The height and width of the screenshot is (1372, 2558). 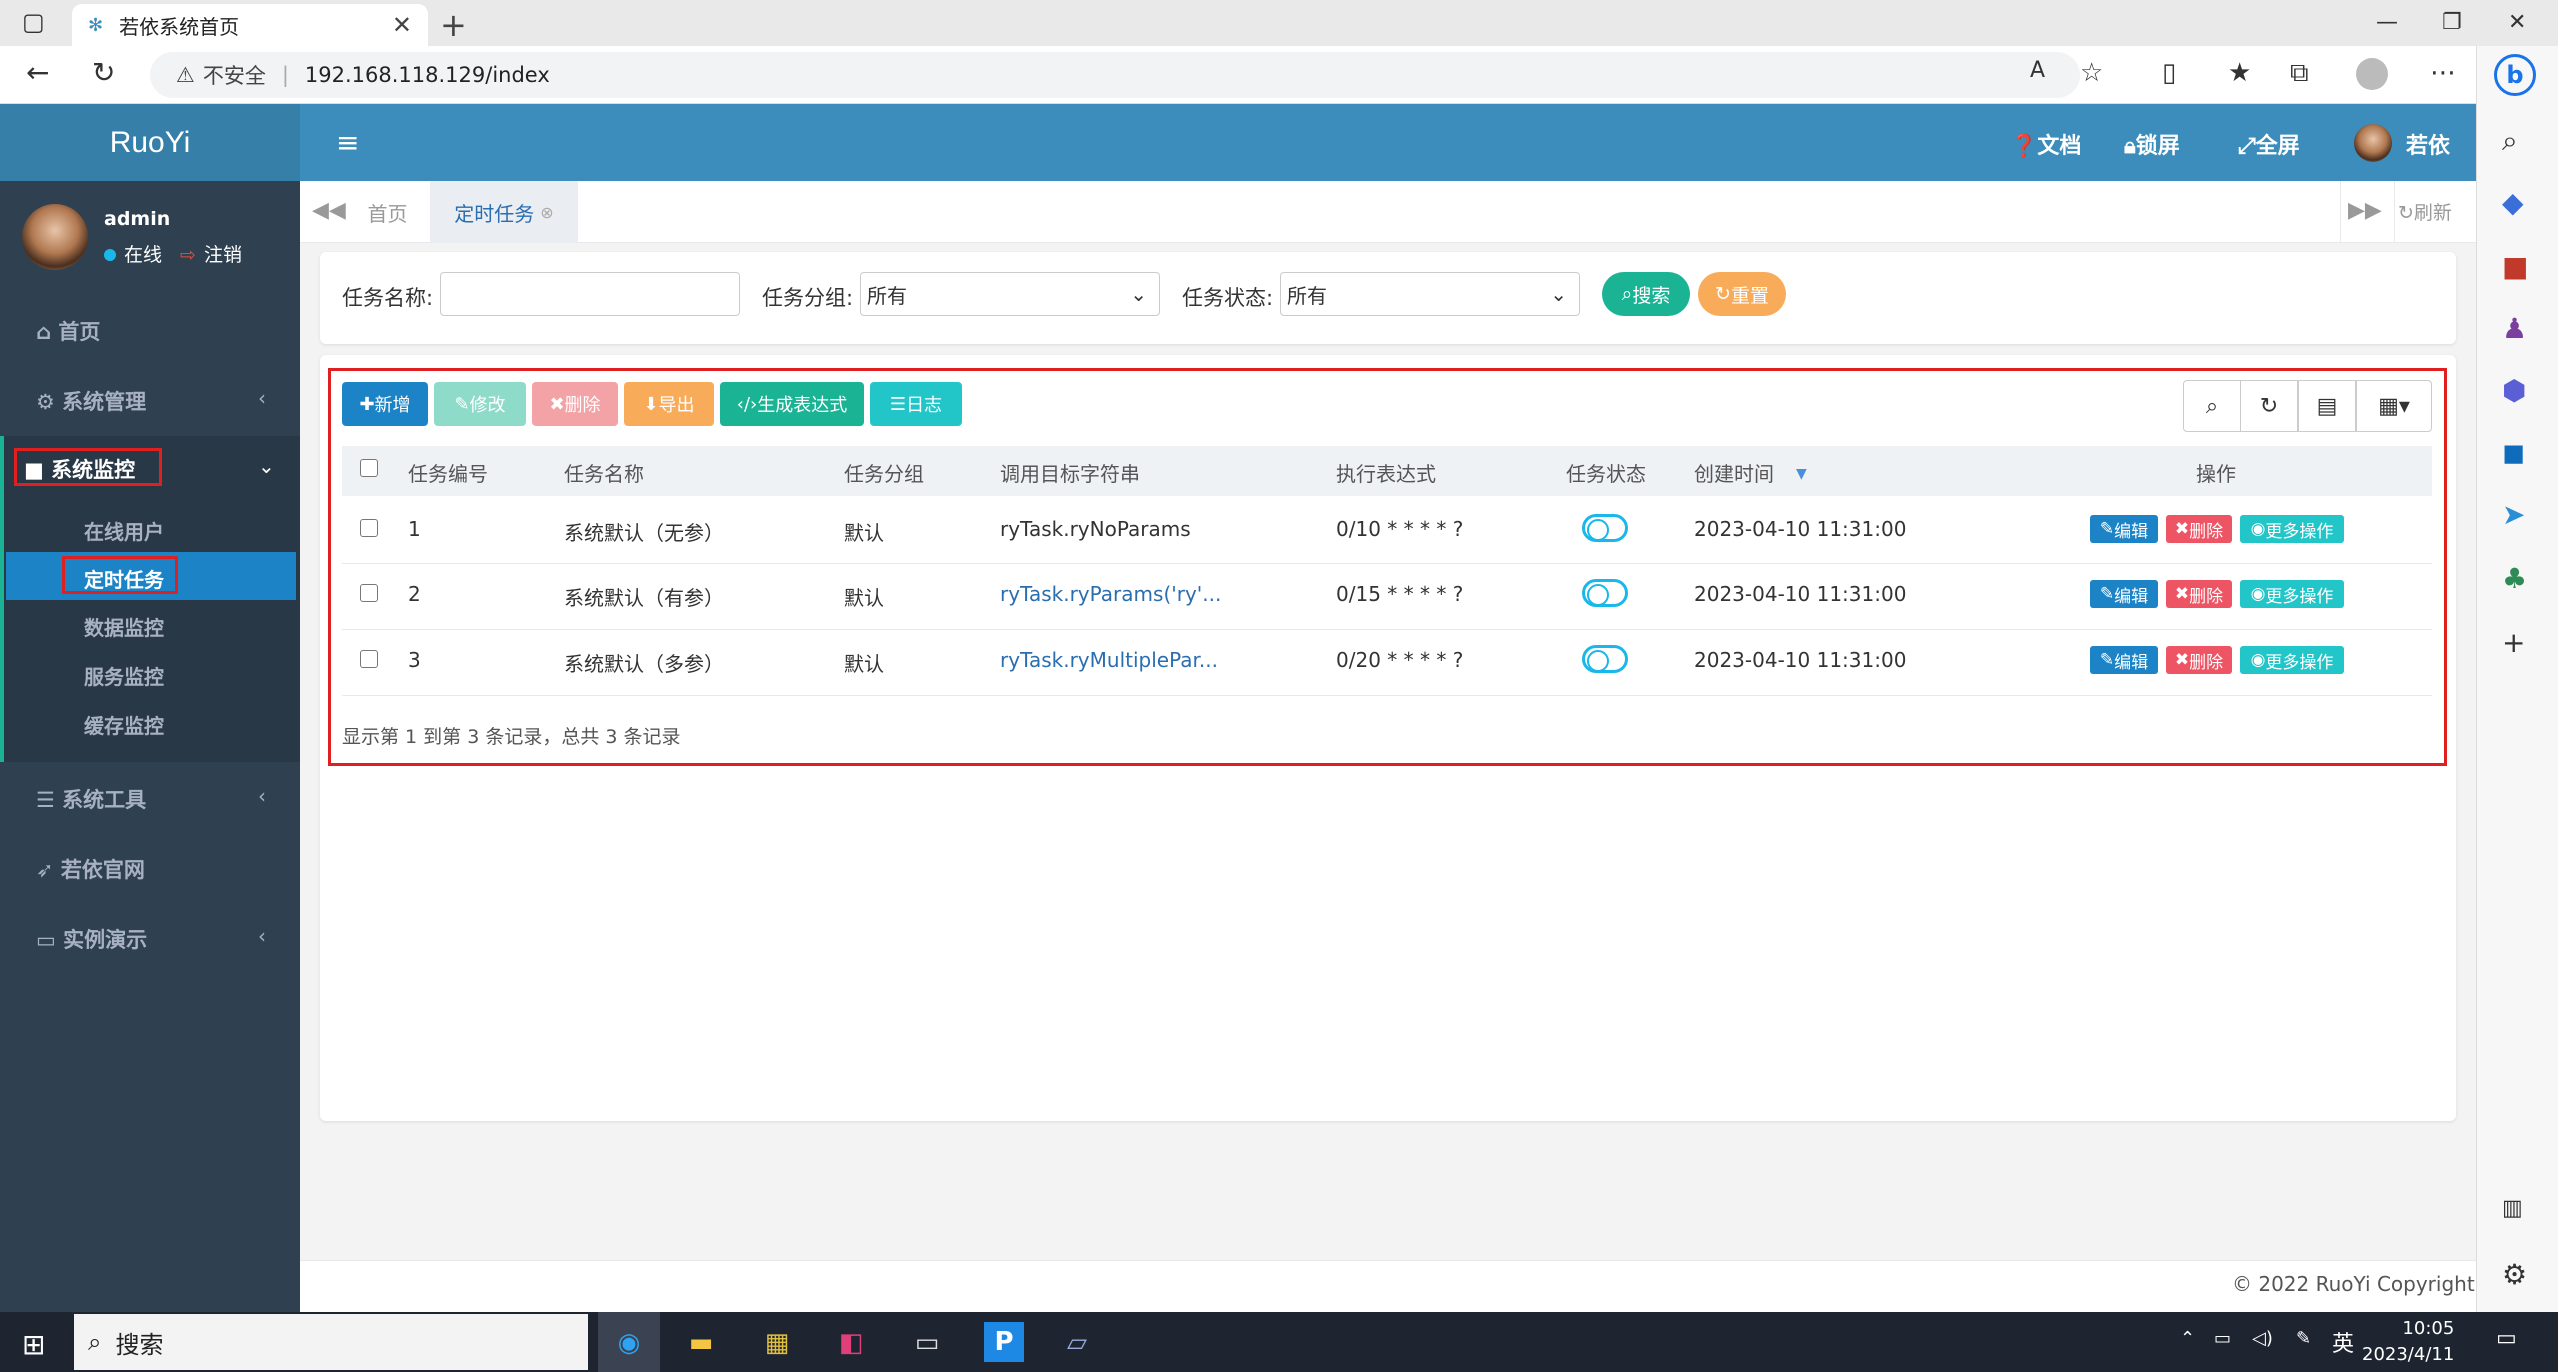 What do you see at coordinates (1077, 1343) in the screenshot?
I see `notepad-icon: ▱` at bounding box center [1077, 1343].